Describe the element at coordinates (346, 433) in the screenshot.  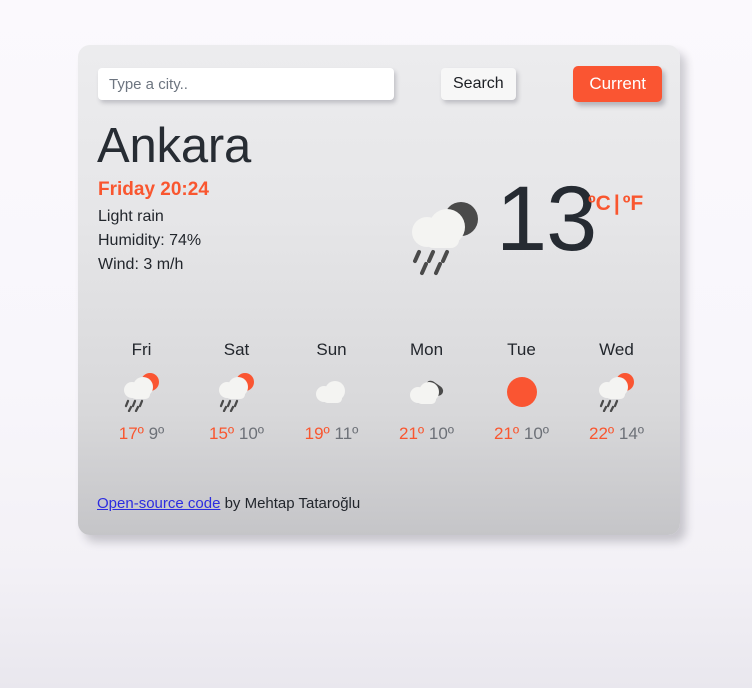
I see `forecast-min: 11º` at that location.